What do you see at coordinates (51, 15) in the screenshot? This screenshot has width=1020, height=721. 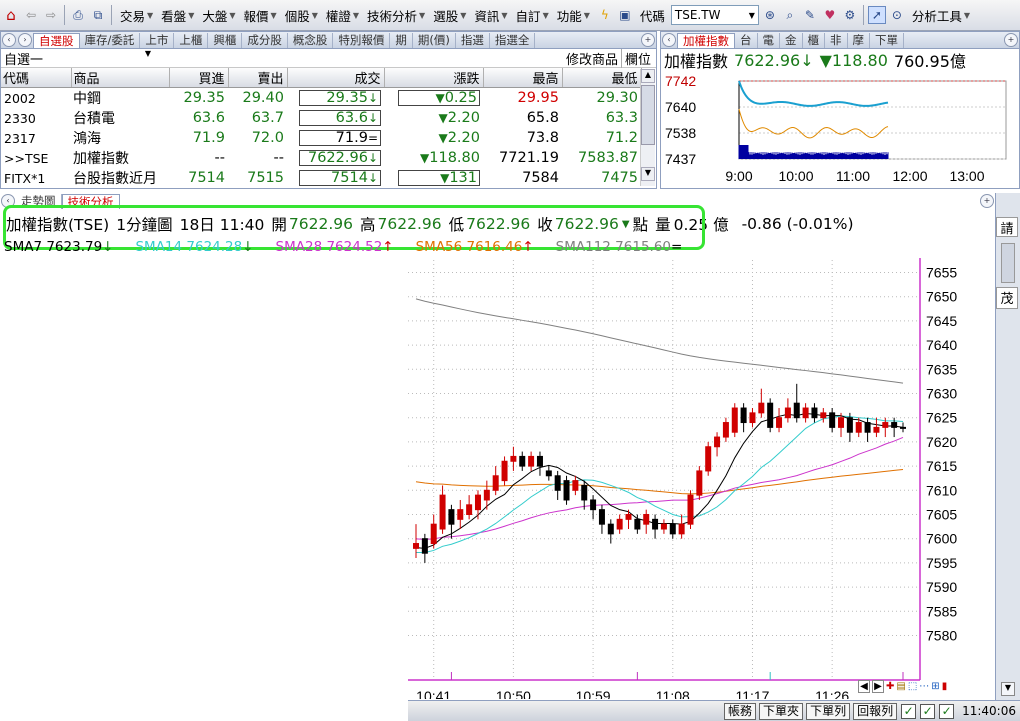 I see `forward-icon: ⇨` at bounding box center [51, 15].